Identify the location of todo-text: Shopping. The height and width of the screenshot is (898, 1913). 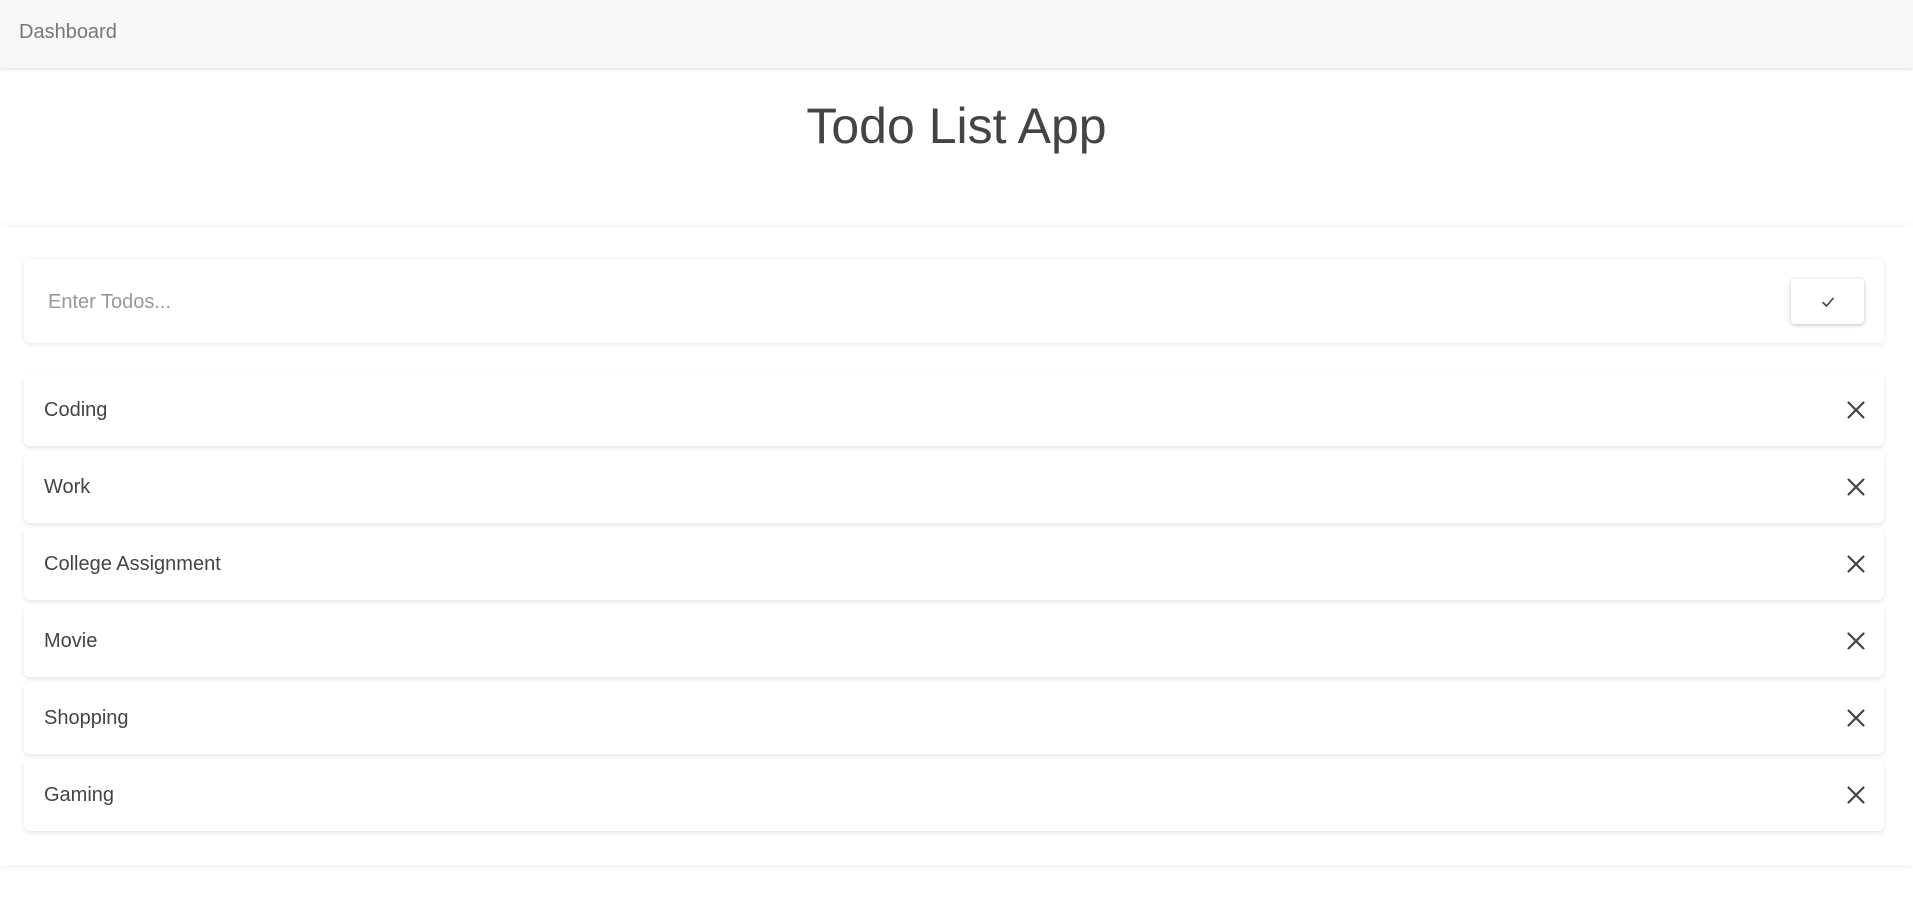
(86, 718).